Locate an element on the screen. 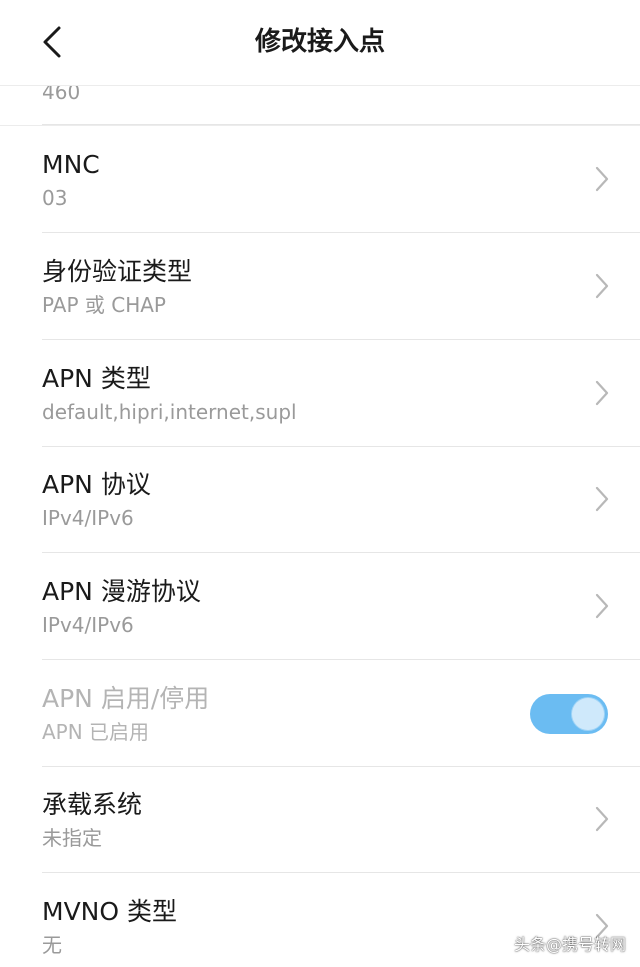 This screenshot has width=640, height=967. list-item-value: 无 is located at coordinates (52, 945).